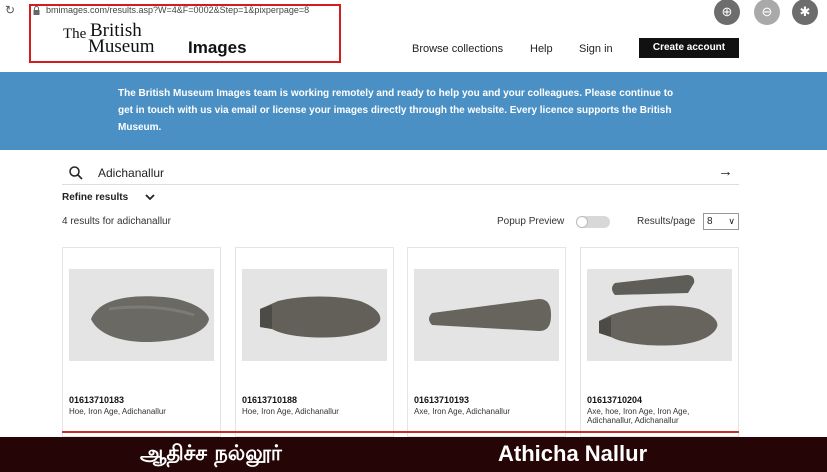 The image size is (827, 472). Describe the element at coordinates (75, 34) in the screenshot. I see `logo-the: The` at that location.